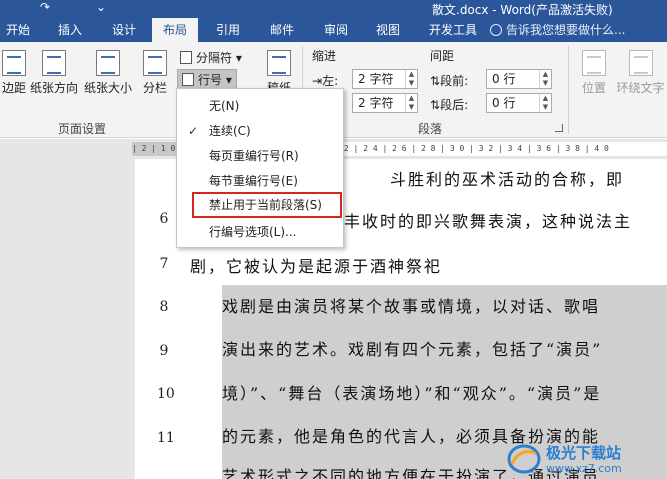 This screenshot has width=667, height=479. I want to click on line-number: 6, so click(164, 219).